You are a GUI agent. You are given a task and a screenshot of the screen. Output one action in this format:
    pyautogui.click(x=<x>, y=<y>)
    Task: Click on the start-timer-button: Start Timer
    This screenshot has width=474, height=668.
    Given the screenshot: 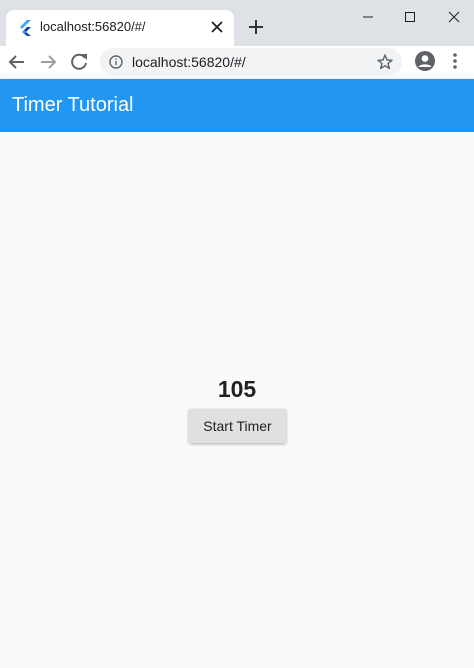 What is the action you would take?
    pyautogui.click(x=237, y=426)
    